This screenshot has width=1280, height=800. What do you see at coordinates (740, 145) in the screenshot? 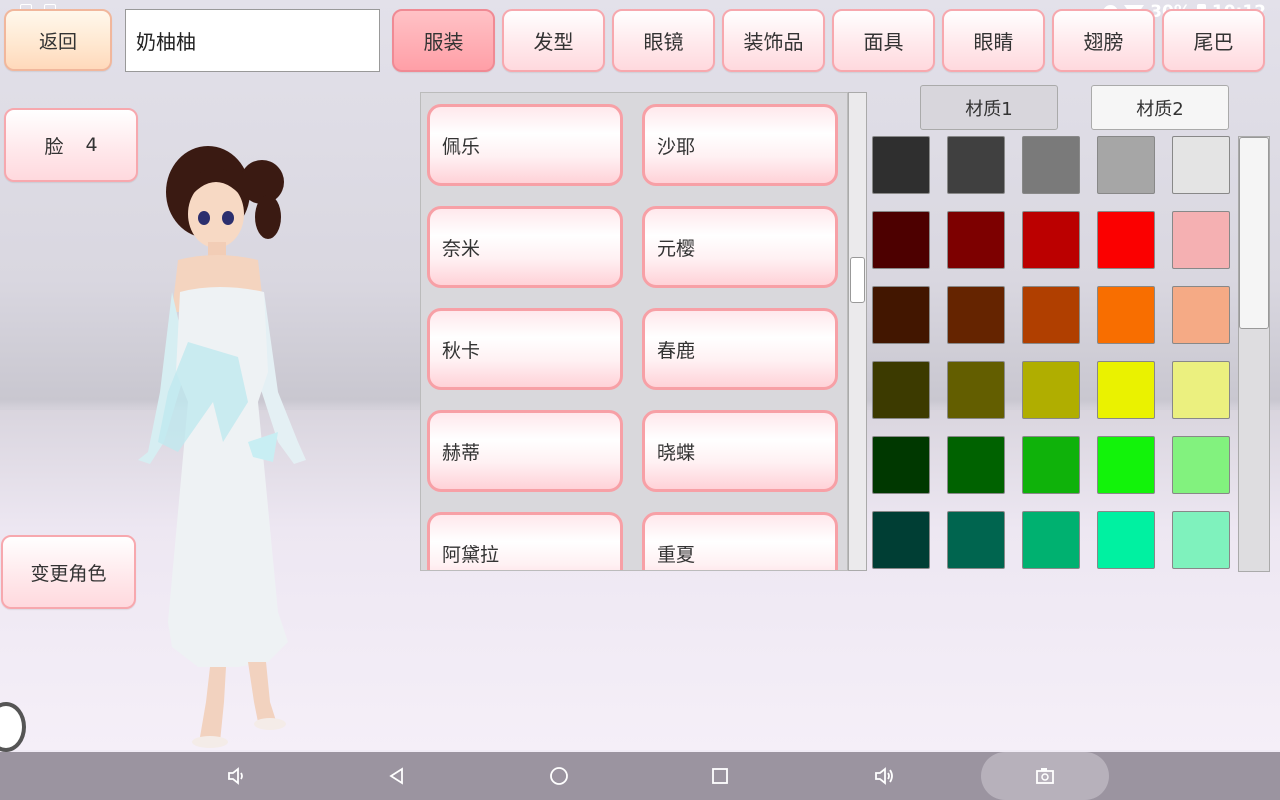
I see `outfit-option-1: 沙耶` at bounding box center [740, 145].